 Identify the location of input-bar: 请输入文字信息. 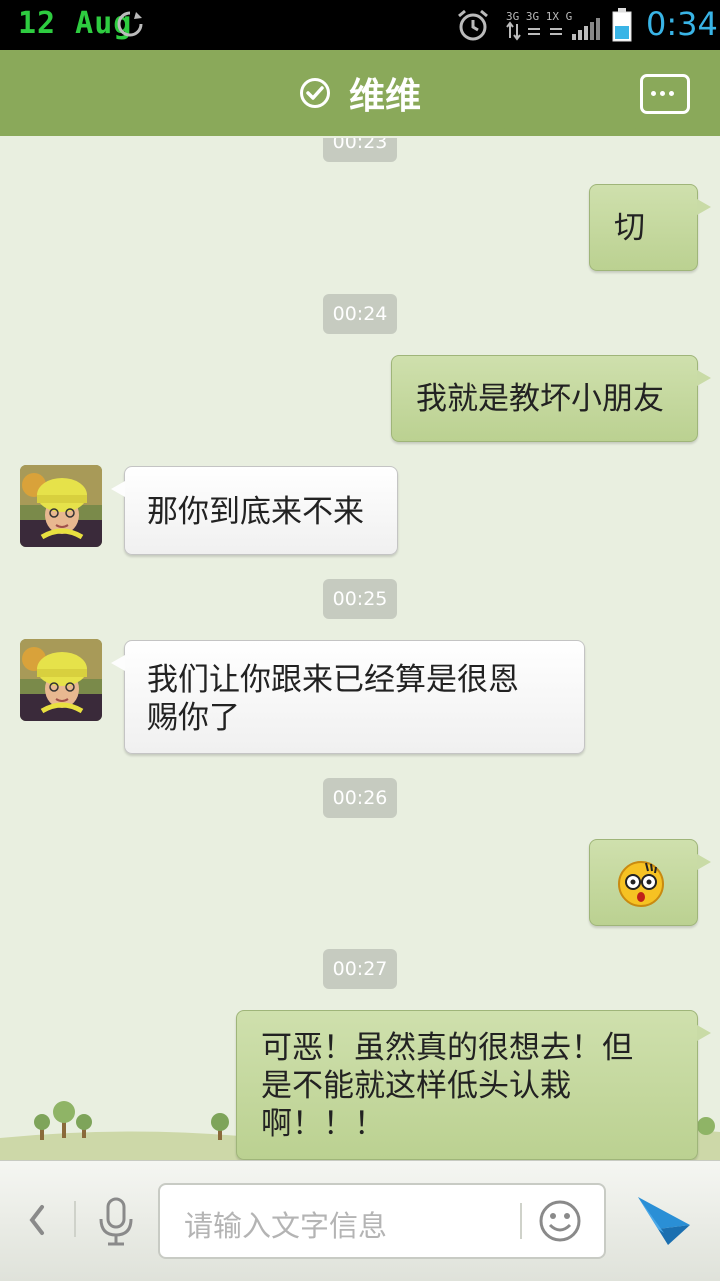
(360, 1220).